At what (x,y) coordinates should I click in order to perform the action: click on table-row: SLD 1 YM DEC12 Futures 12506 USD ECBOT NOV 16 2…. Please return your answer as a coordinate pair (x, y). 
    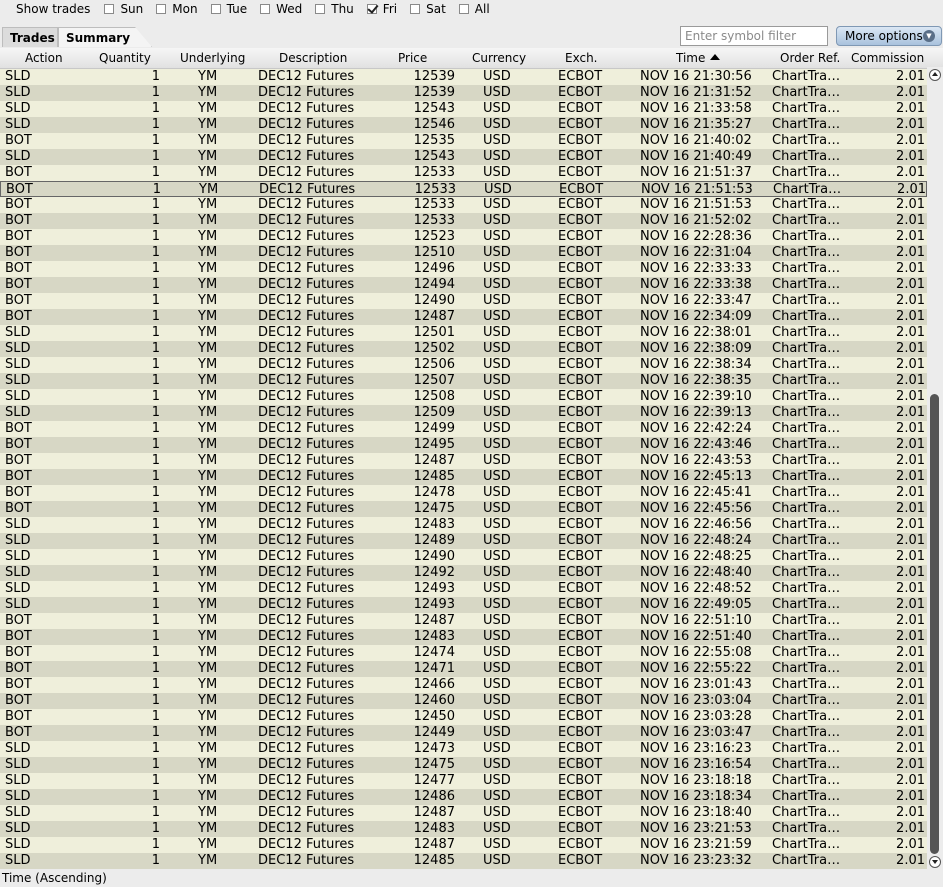
    Looking at the image, I should click on (463, 365).